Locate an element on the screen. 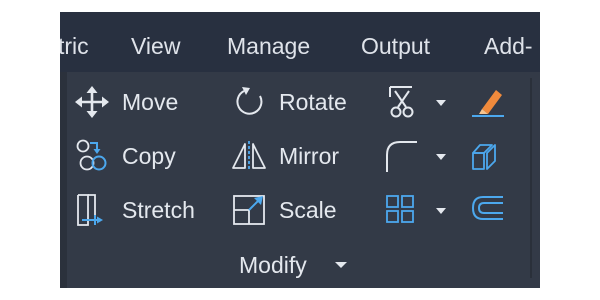 This screenshot has height=300, width=600. array-icon is located at coordinates (400, 209).